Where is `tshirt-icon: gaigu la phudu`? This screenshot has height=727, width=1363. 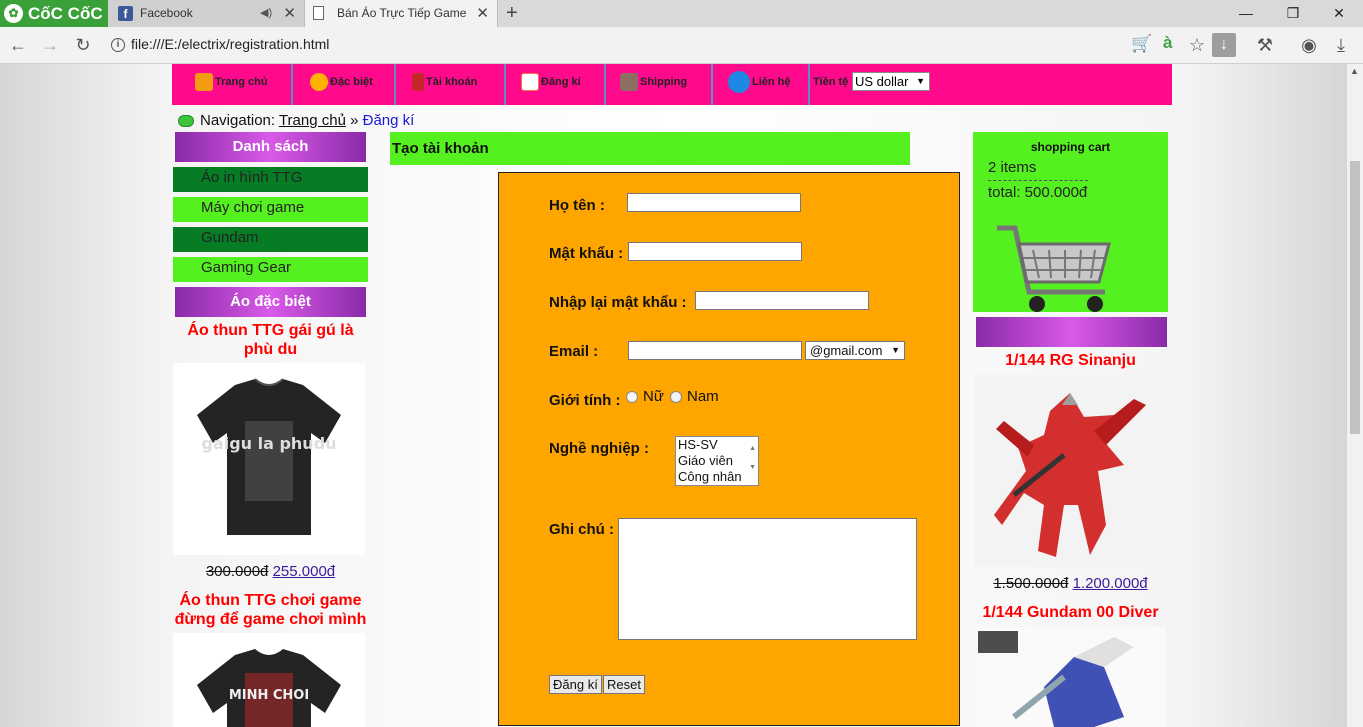 tshirt-icon: gaigu la phudu is located at coordinates (269, 456).